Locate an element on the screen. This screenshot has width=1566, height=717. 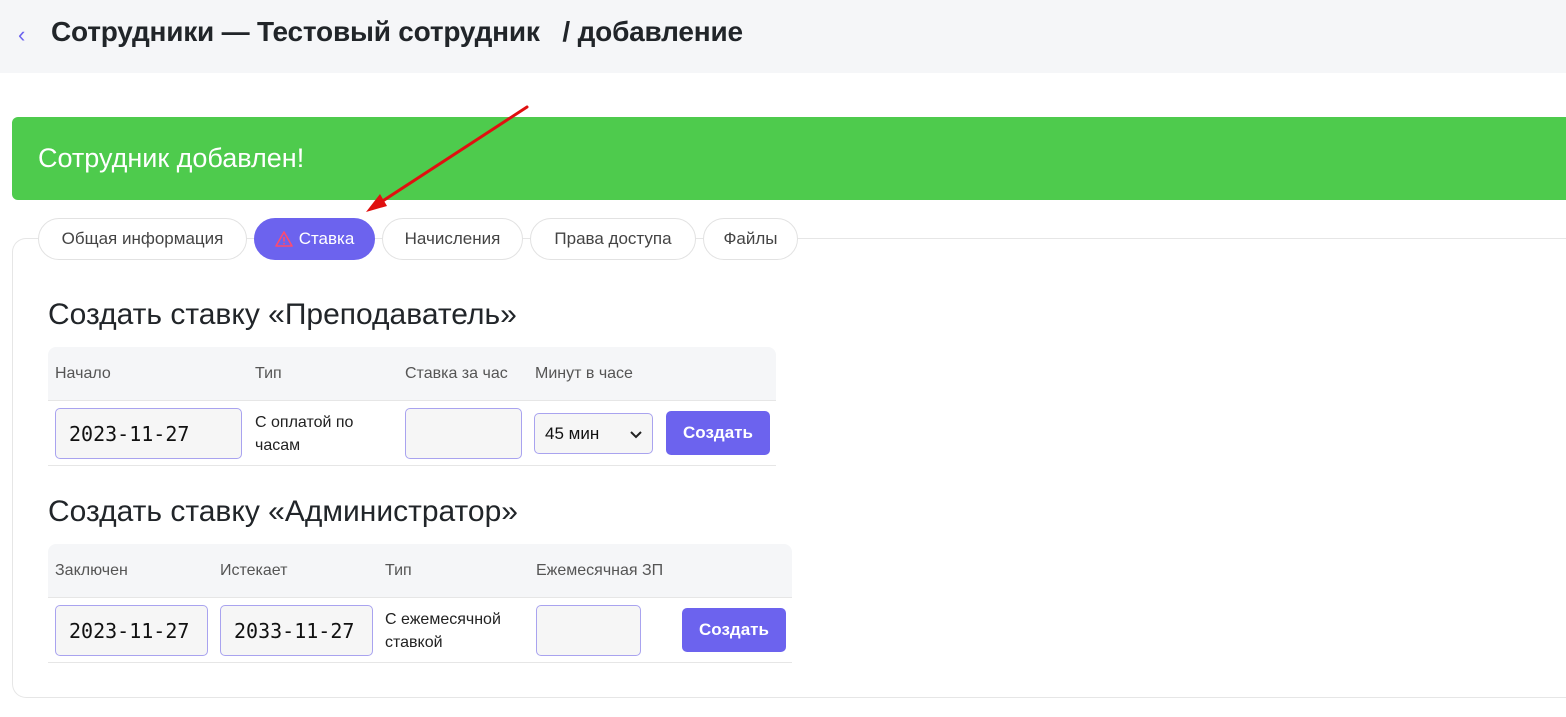
tab-files: Файлы is located at coordinates (750, 239).